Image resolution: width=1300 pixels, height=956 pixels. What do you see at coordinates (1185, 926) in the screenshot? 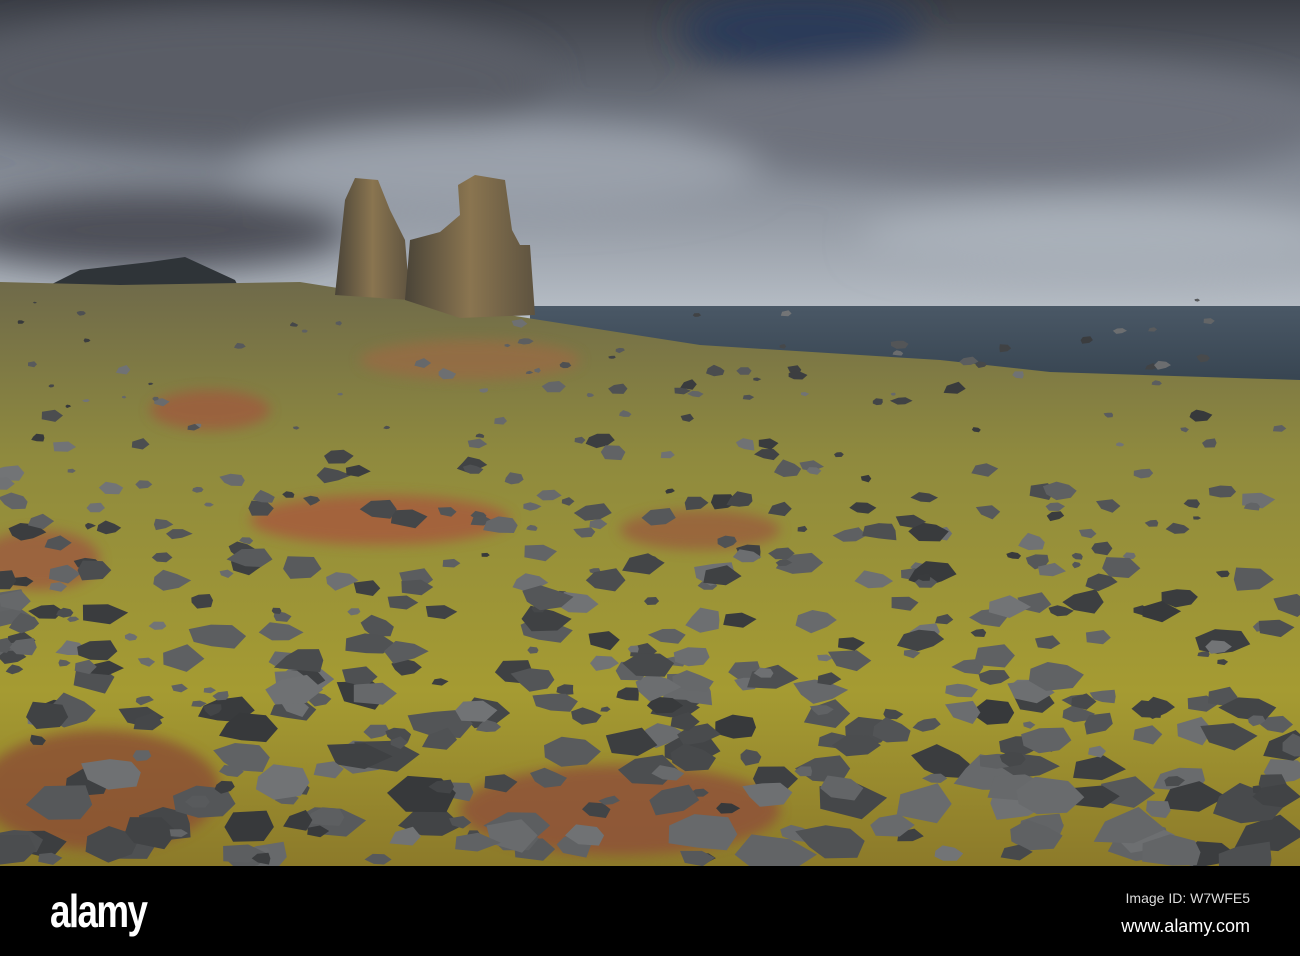
I see `watermark-url: www.alamy.com` at bounding box center [1185, 926].